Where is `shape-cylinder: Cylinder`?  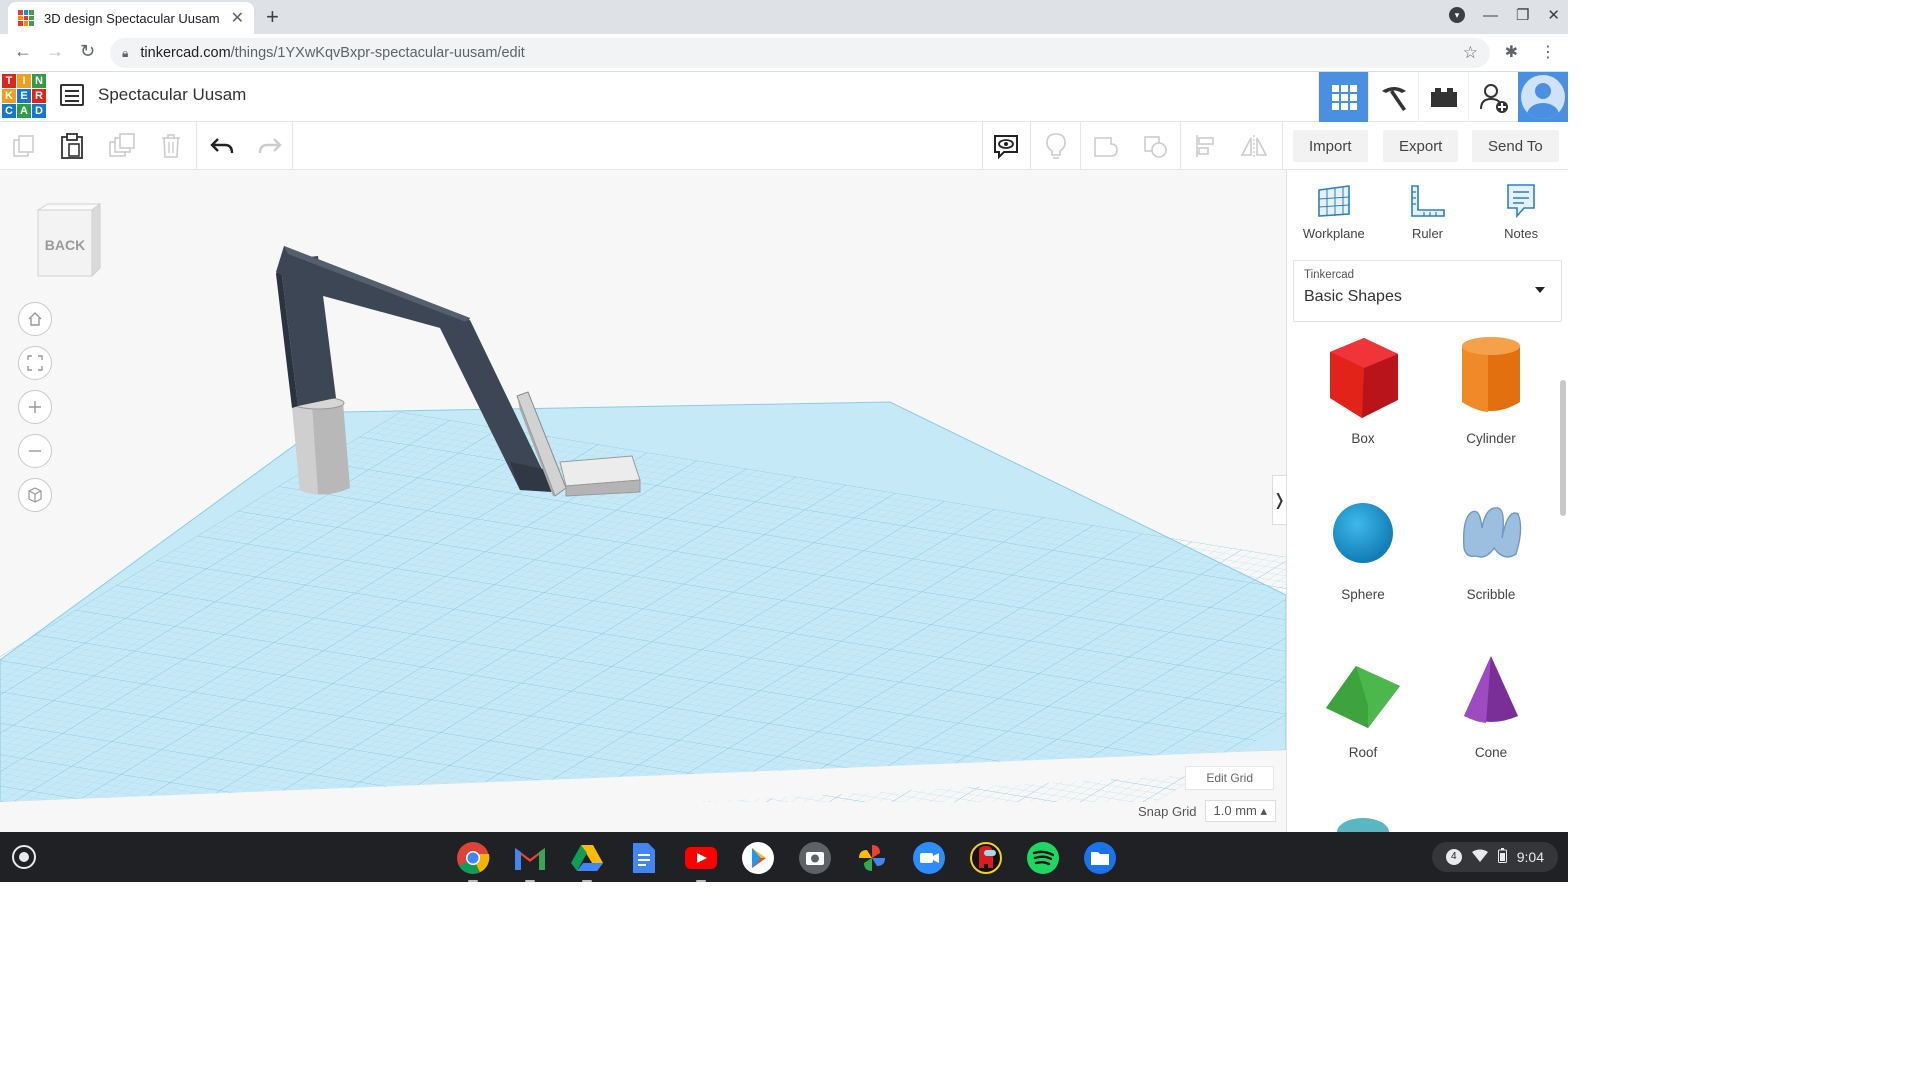 shape-cylinder: Cylinder is located at coordinates (1491, 389).